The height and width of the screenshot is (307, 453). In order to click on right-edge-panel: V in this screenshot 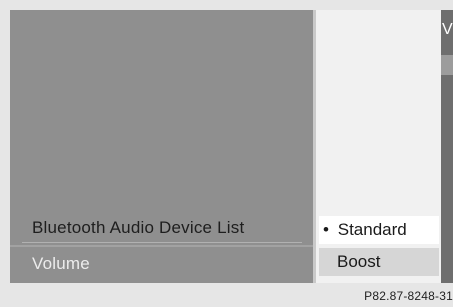, I will do `click(447, 146)`.